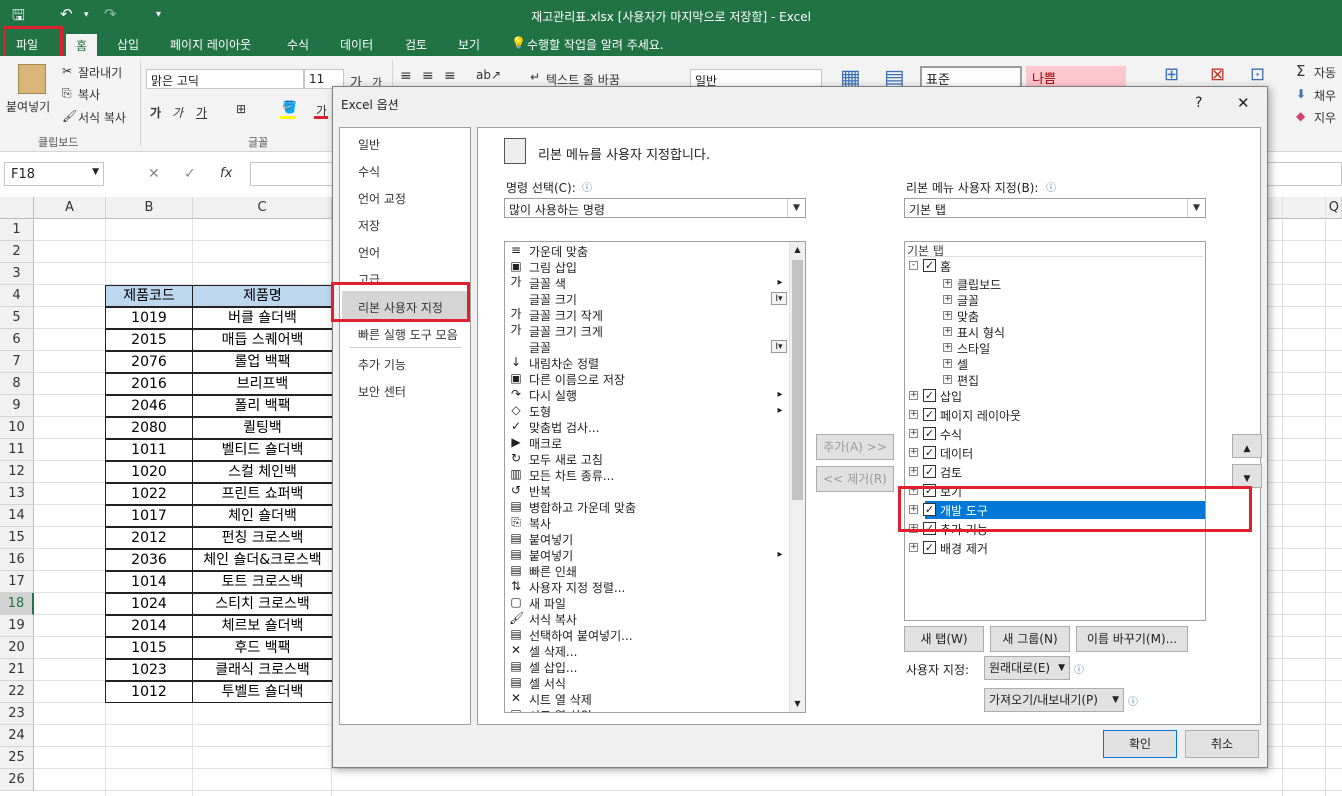 This screenshot has height=796, width=1342. What do you see at coordinates (262, 538) in the screenshot?
I see `product-name-cell: 펀칭 크로스백` at bounding box center [262, 538].